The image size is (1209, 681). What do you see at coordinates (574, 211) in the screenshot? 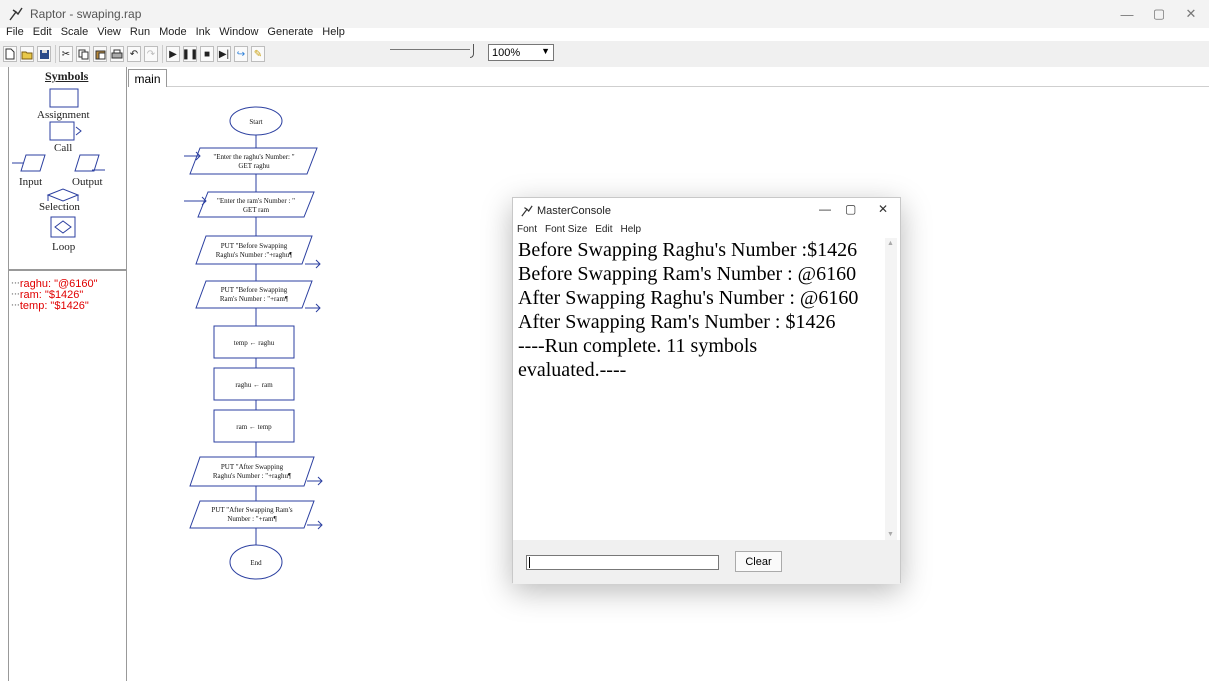
I see `console-title: MasterConsole` at bounding box center [574, 211].